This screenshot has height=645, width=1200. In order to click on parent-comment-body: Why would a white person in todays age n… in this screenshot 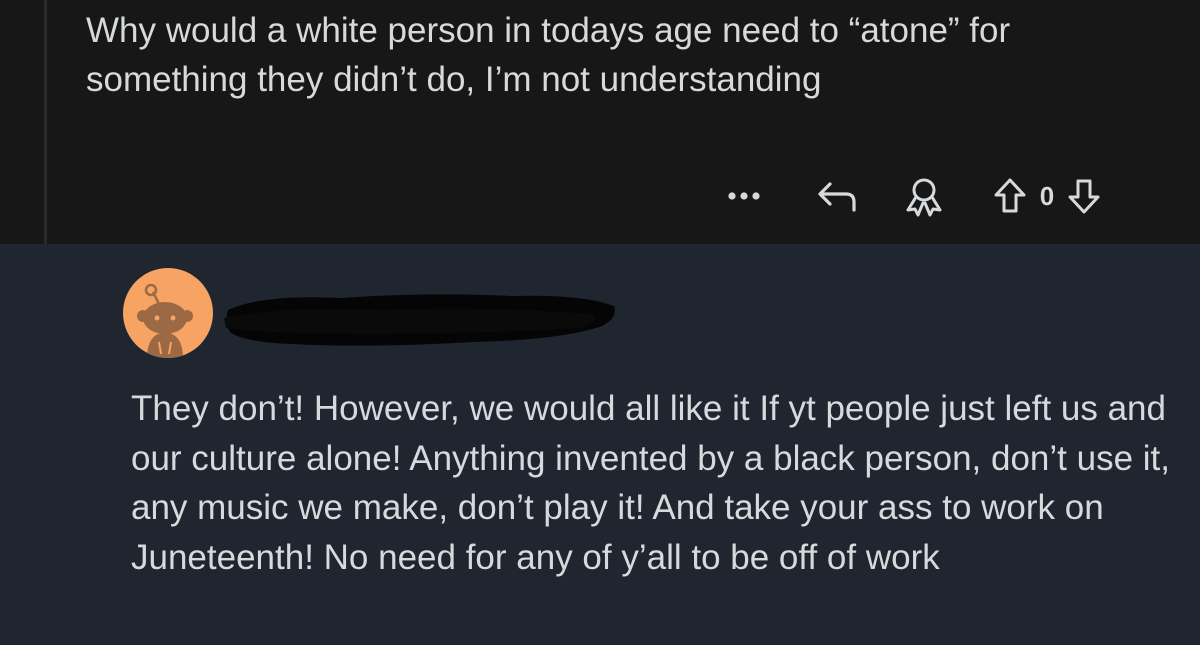, I will do `click(548, 55)`.